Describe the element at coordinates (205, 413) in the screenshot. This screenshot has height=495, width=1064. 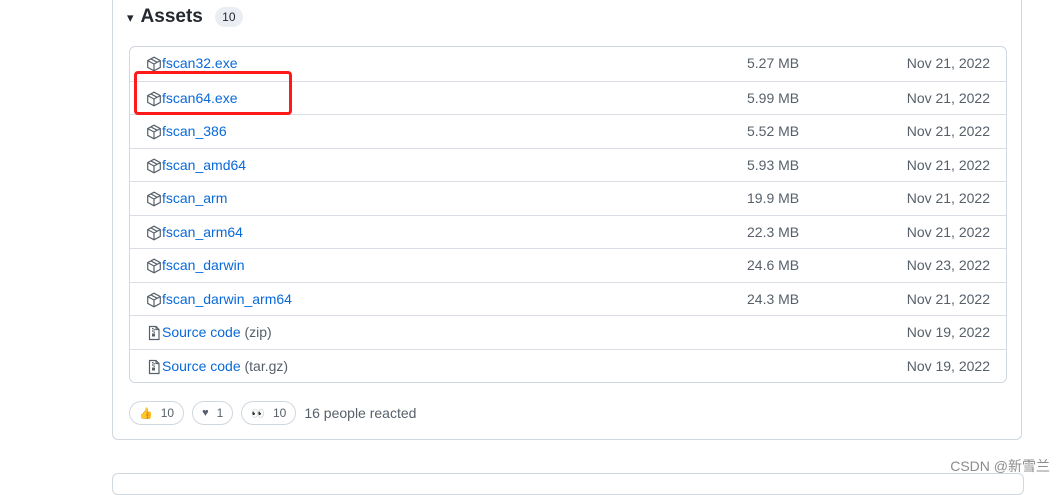
I see `heart-icon: ♥` at that location.